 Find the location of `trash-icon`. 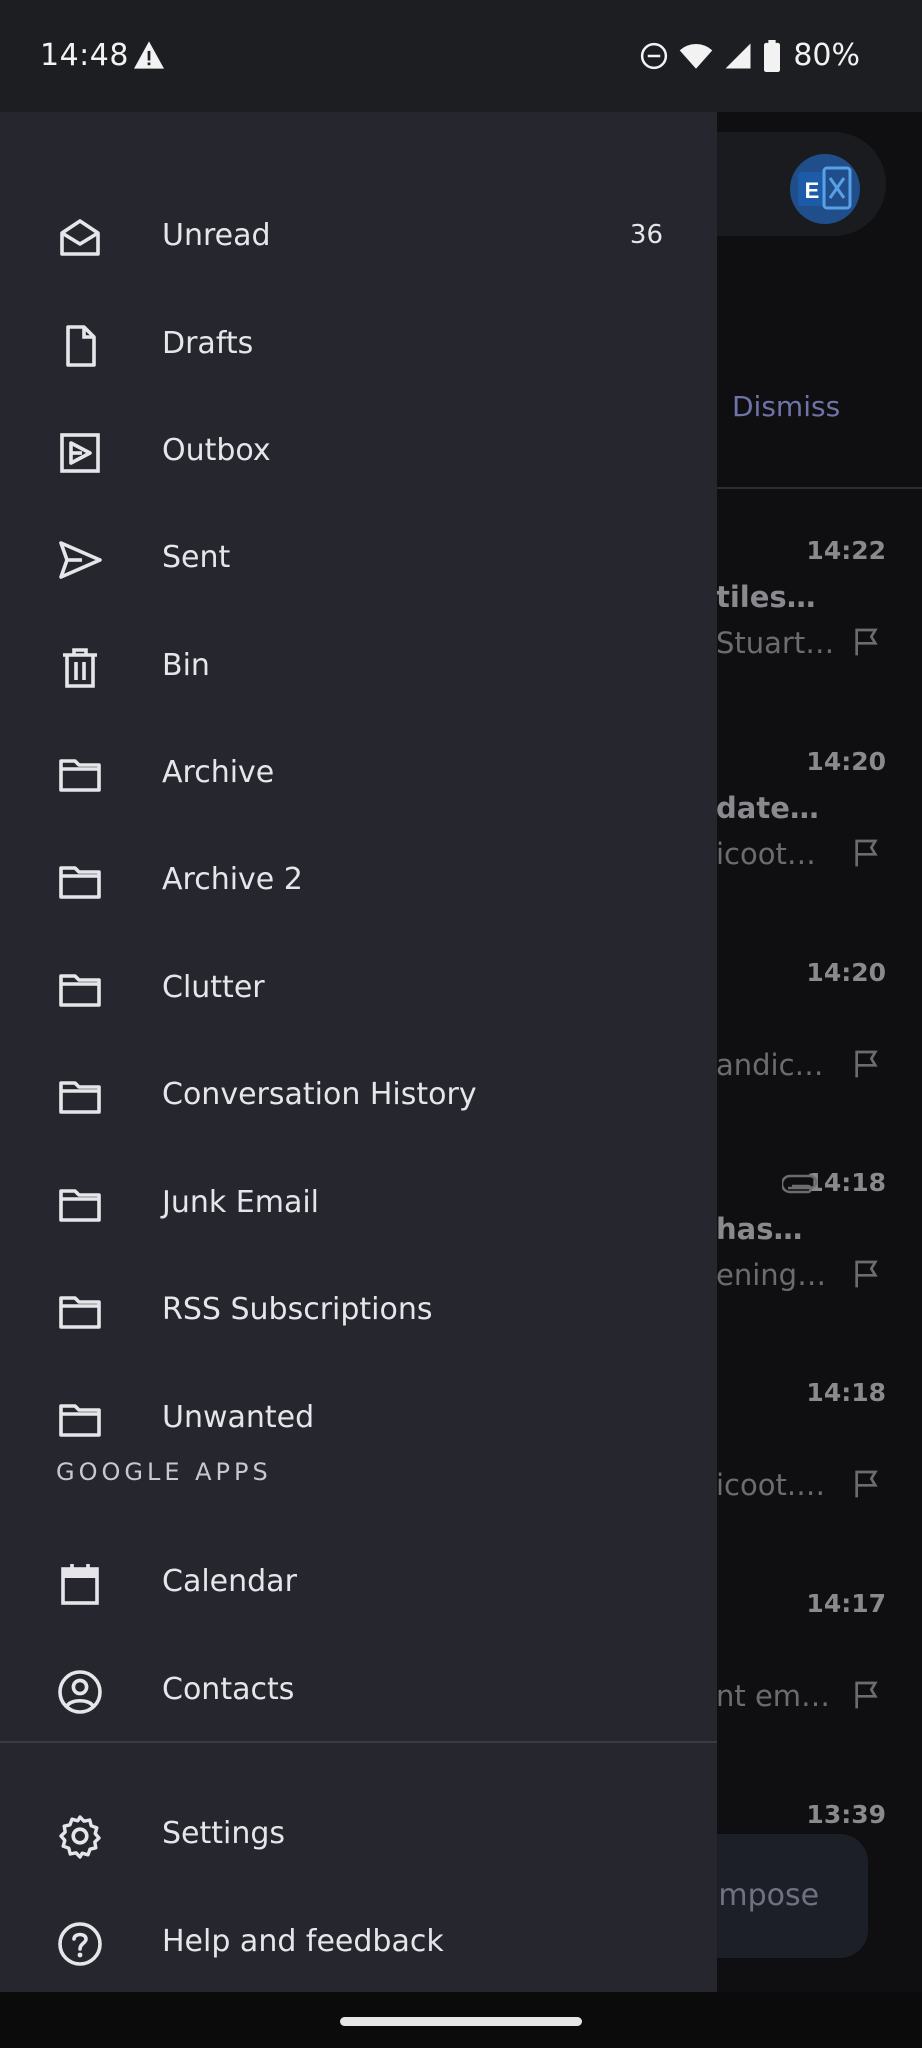

trash-icon is located at coordinates (80, 668).